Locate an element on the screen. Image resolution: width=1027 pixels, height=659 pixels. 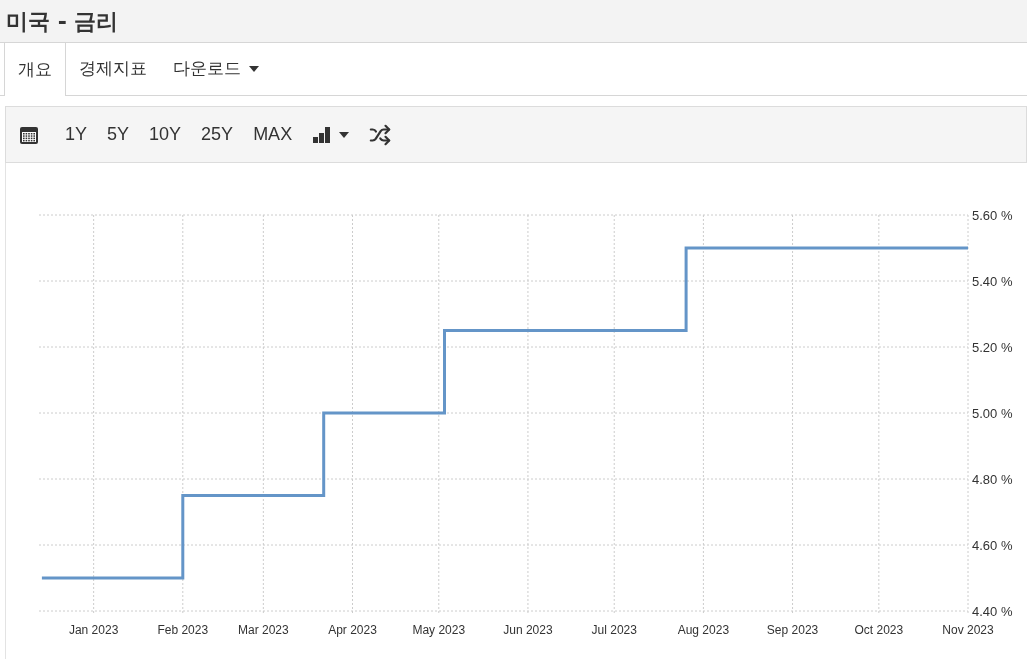
x-axis-label: Feb 2023 is located at coordinates (183, 630).